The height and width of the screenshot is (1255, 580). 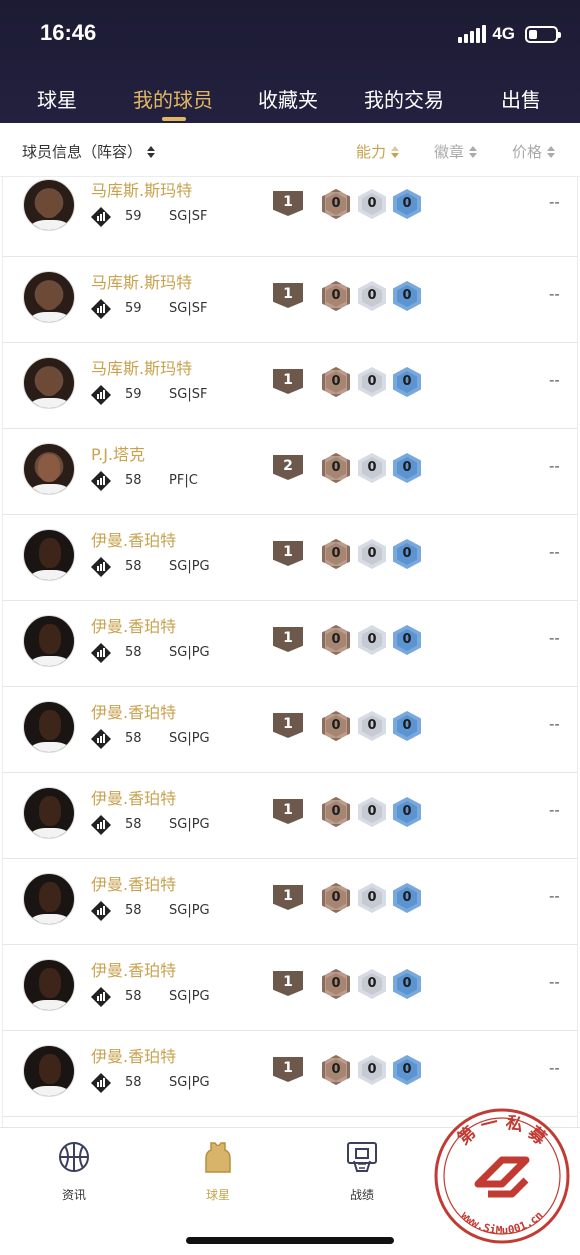 I want to click on nav-stars: 球星, so click(x=218, y=1171).